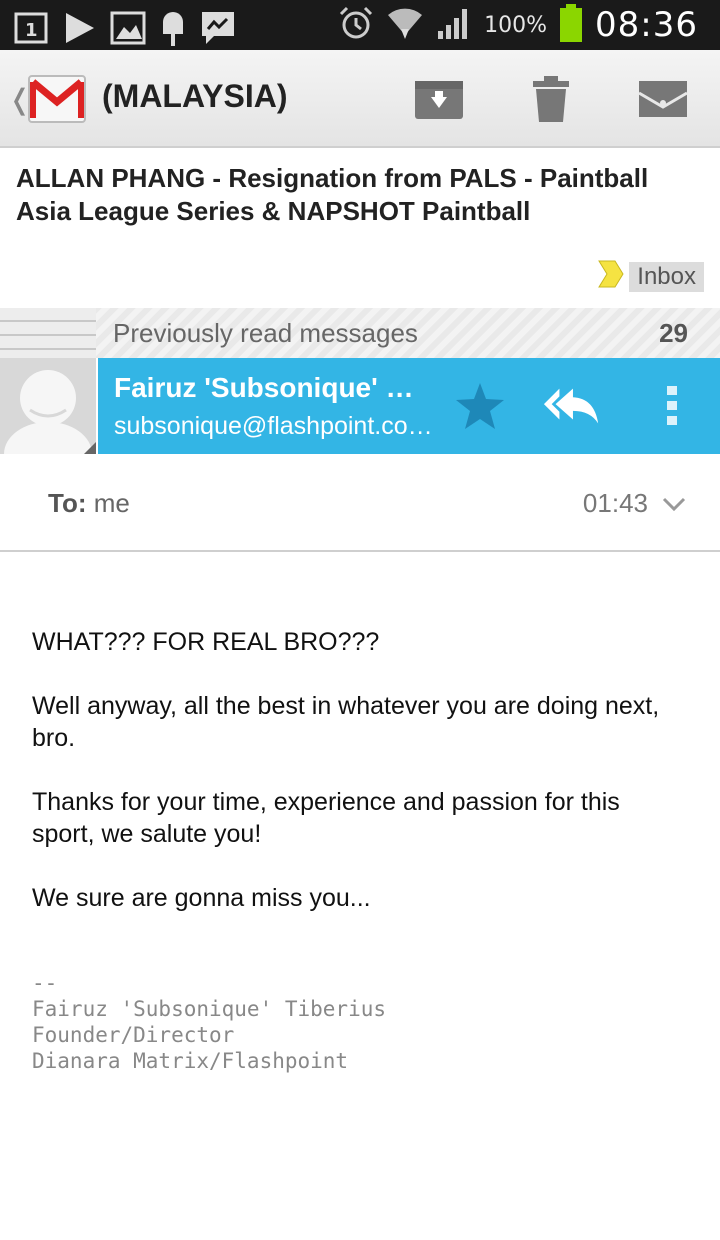 Image resolution: width=720 pixels, height=1240 pixels. Describe the element at coordinates (572, 406) in the screenshot. I see `reply-all-icon` at that location.